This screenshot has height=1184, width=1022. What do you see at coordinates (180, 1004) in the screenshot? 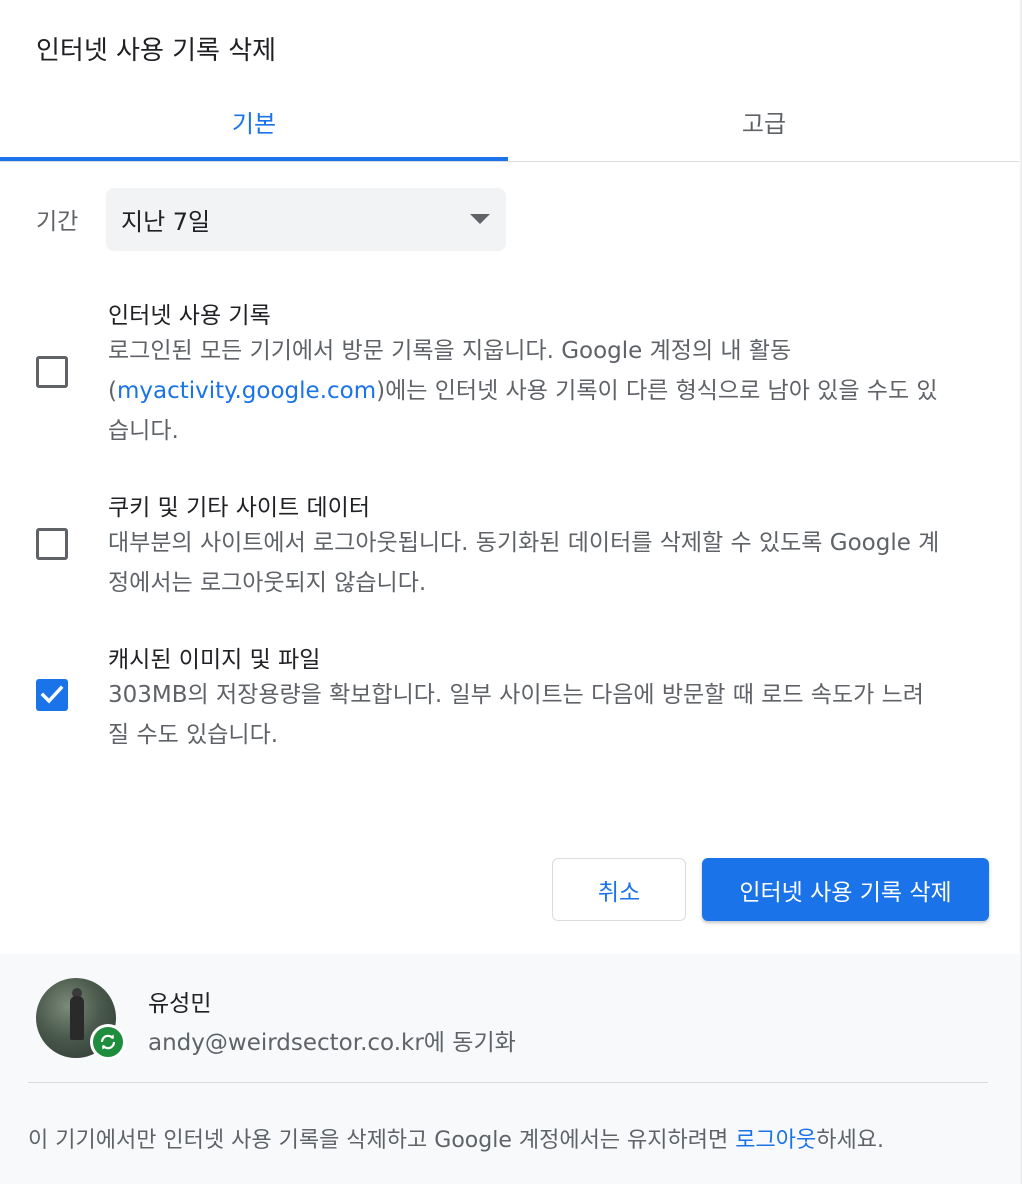
I see `account-name: 유성민` at bounding box center [180, 1004].